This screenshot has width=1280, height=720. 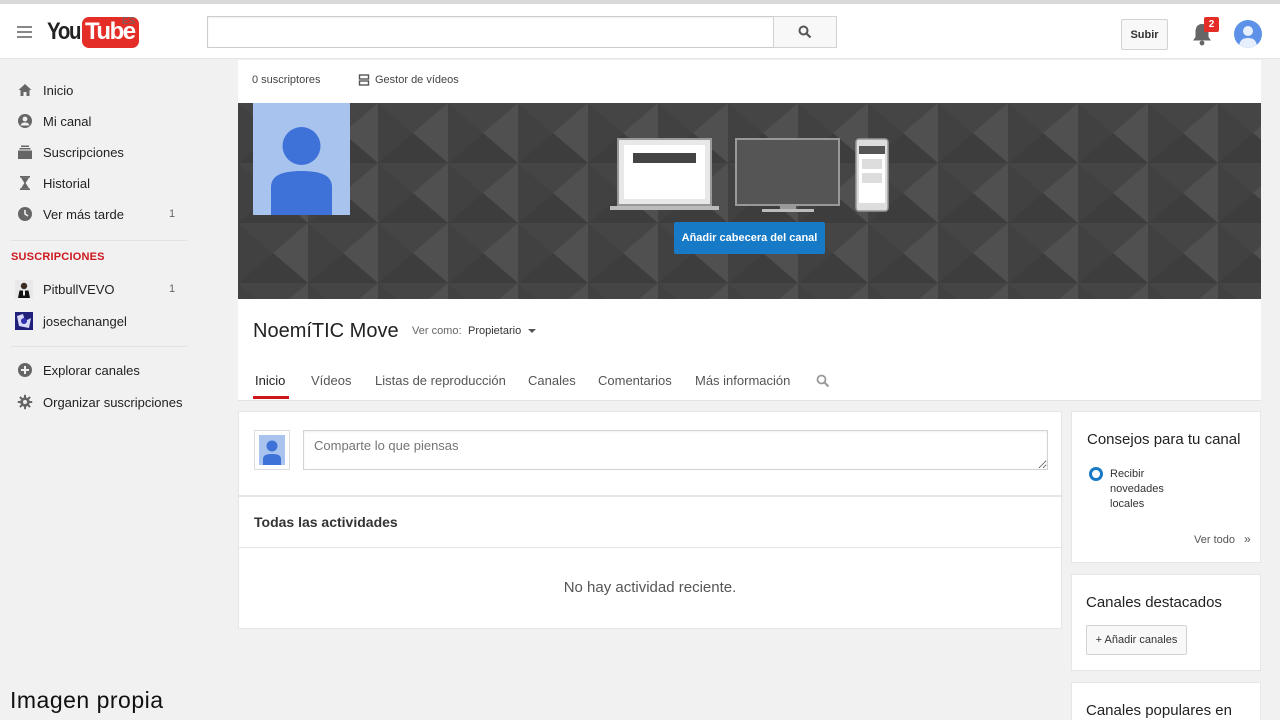 I want to click on video-manager-label: Gestor de vídeos, so click(x=417, y=80).